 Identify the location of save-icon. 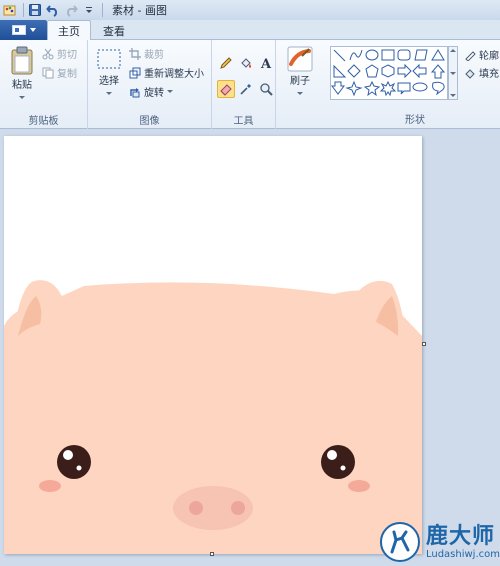
(35, 10).